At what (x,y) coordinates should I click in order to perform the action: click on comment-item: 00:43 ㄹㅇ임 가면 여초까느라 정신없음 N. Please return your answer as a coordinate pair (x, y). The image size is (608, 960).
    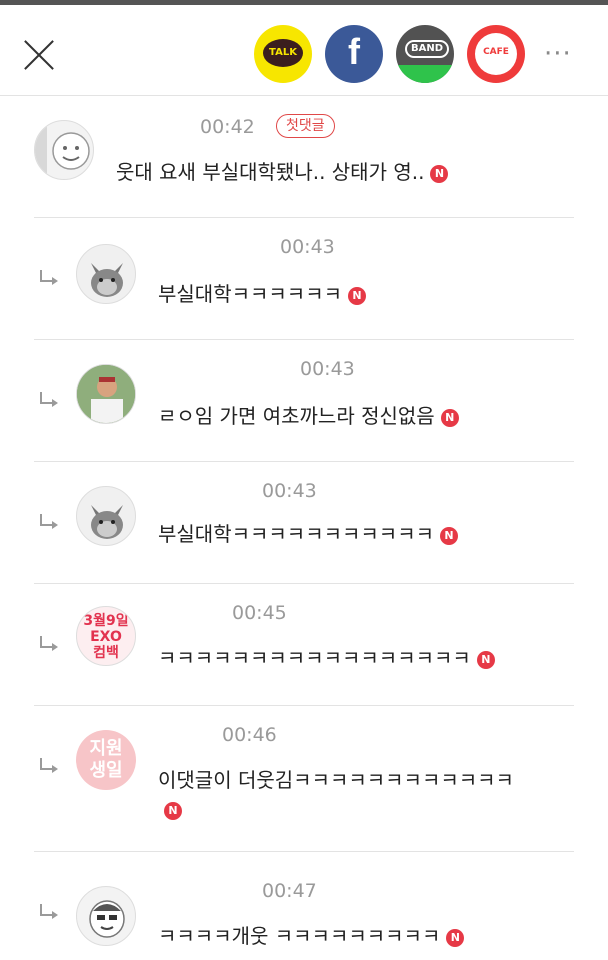
    Looking at the image, I should click on (304, 401).